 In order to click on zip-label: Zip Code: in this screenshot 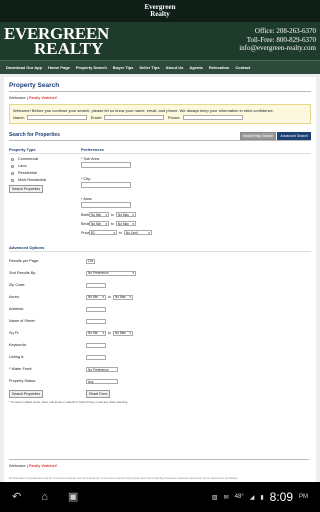, I will do `click(17, 285)`.